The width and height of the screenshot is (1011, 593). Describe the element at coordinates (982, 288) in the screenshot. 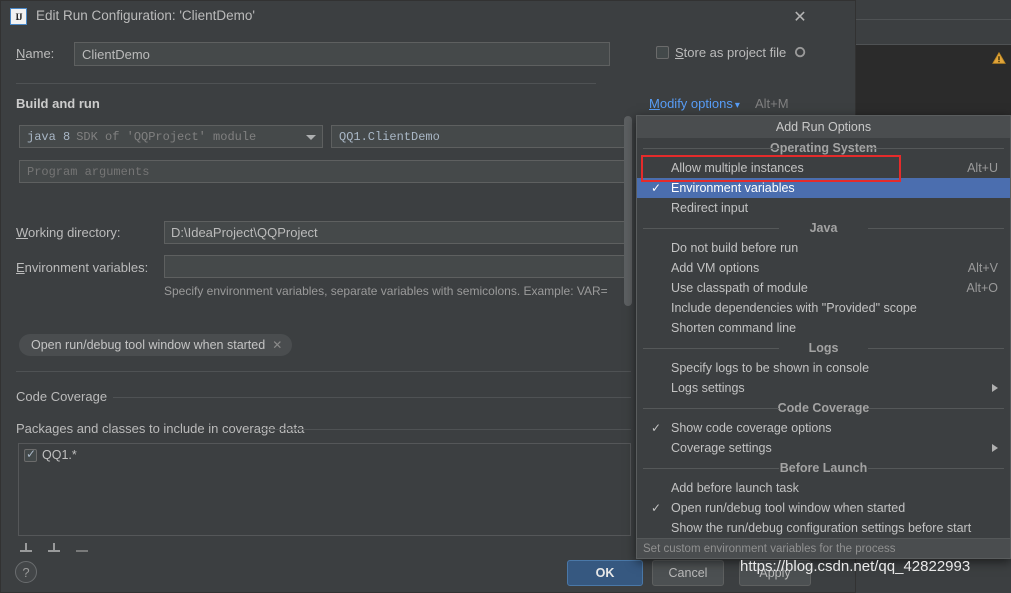

I see `menu-item-accelerator: Alt+O` at that location.